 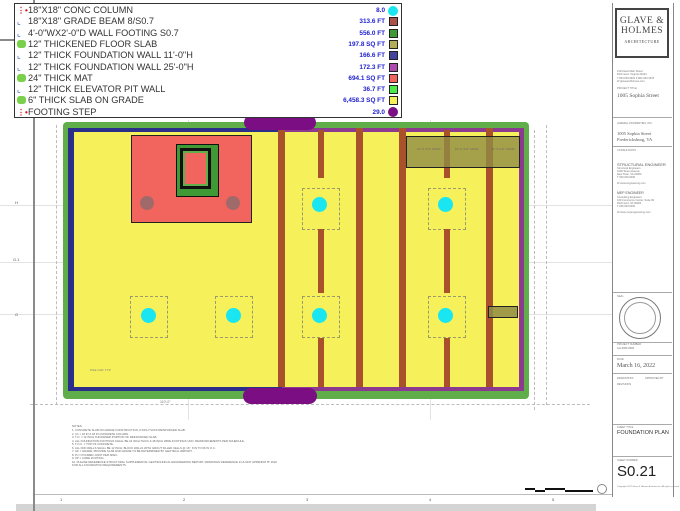 I want to click on legend-quantity: 29.0, so click(x=378, y=112).